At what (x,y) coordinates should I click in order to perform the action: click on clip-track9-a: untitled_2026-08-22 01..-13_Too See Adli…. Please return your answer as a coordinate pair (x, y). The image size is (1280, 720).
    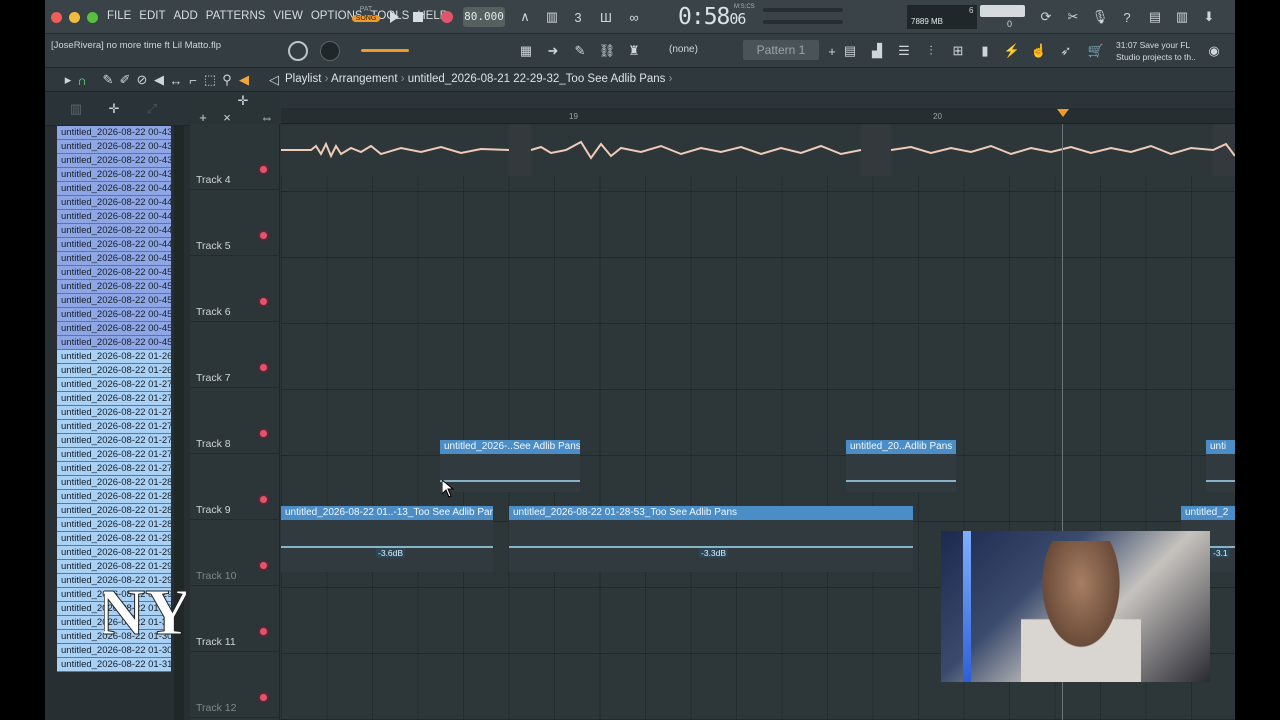
    Looking at the image, I should click on (387, 539).